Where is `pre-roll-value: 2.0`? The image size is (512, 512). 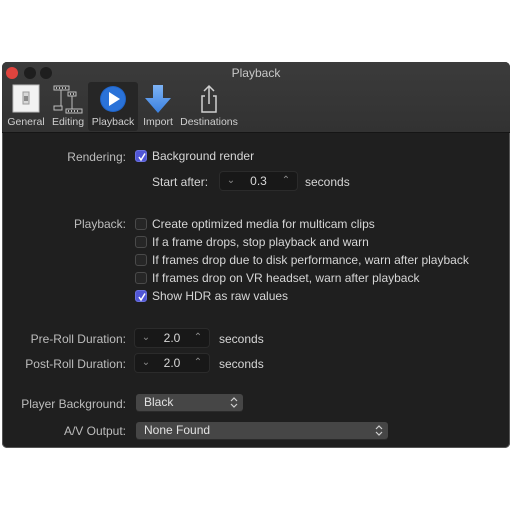 pre-roll-value: 2.0 is located at coordinates (172, 338).